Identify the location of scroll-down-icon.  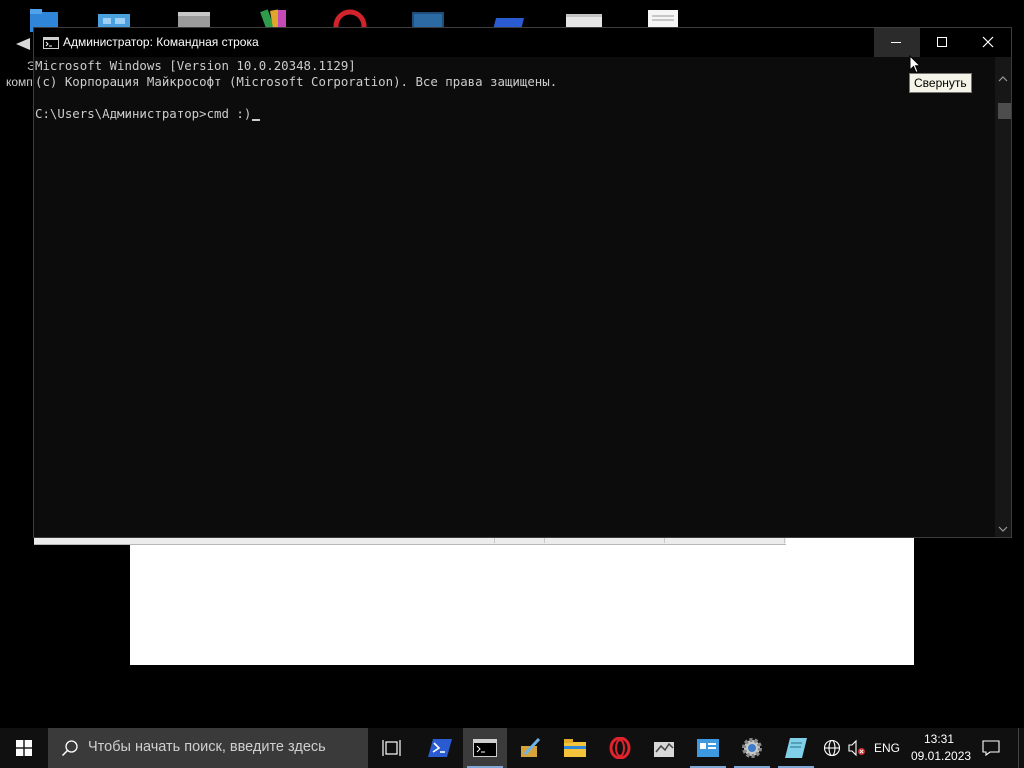
(1003, 529).